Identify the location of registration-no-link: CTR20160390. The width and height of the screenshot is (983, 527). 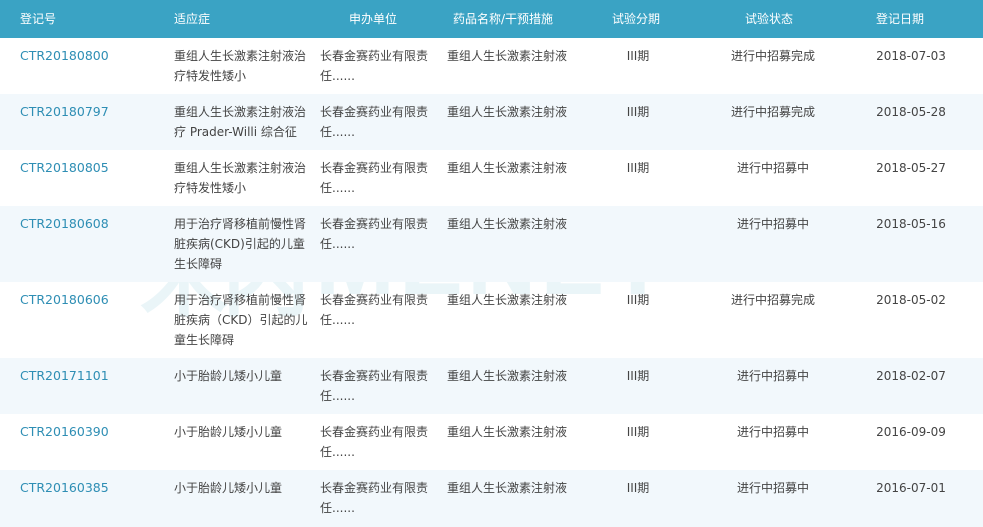
(64, 431).